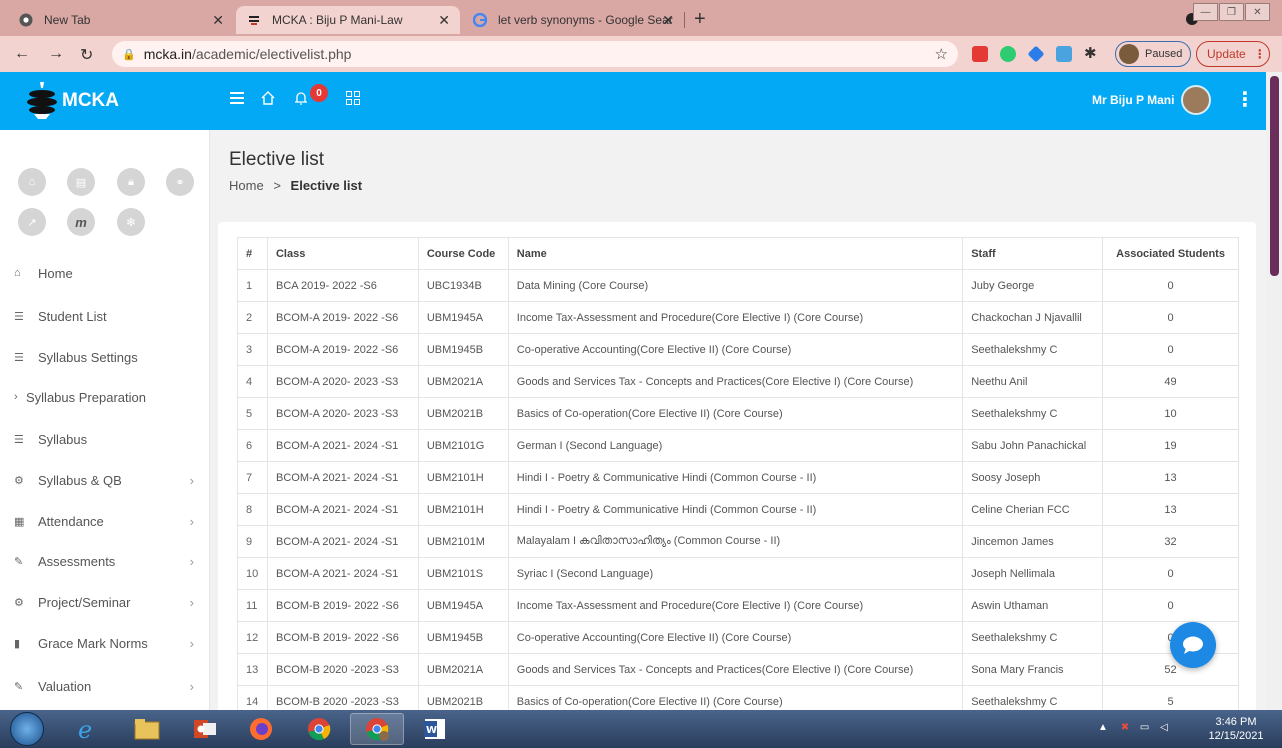 This screenshot has height=748, width=1282. Describe the element at coordinates (105, 561) in the screenshot. I see `sidebar-item-assessments: ✎ Assessments ›` at that location.